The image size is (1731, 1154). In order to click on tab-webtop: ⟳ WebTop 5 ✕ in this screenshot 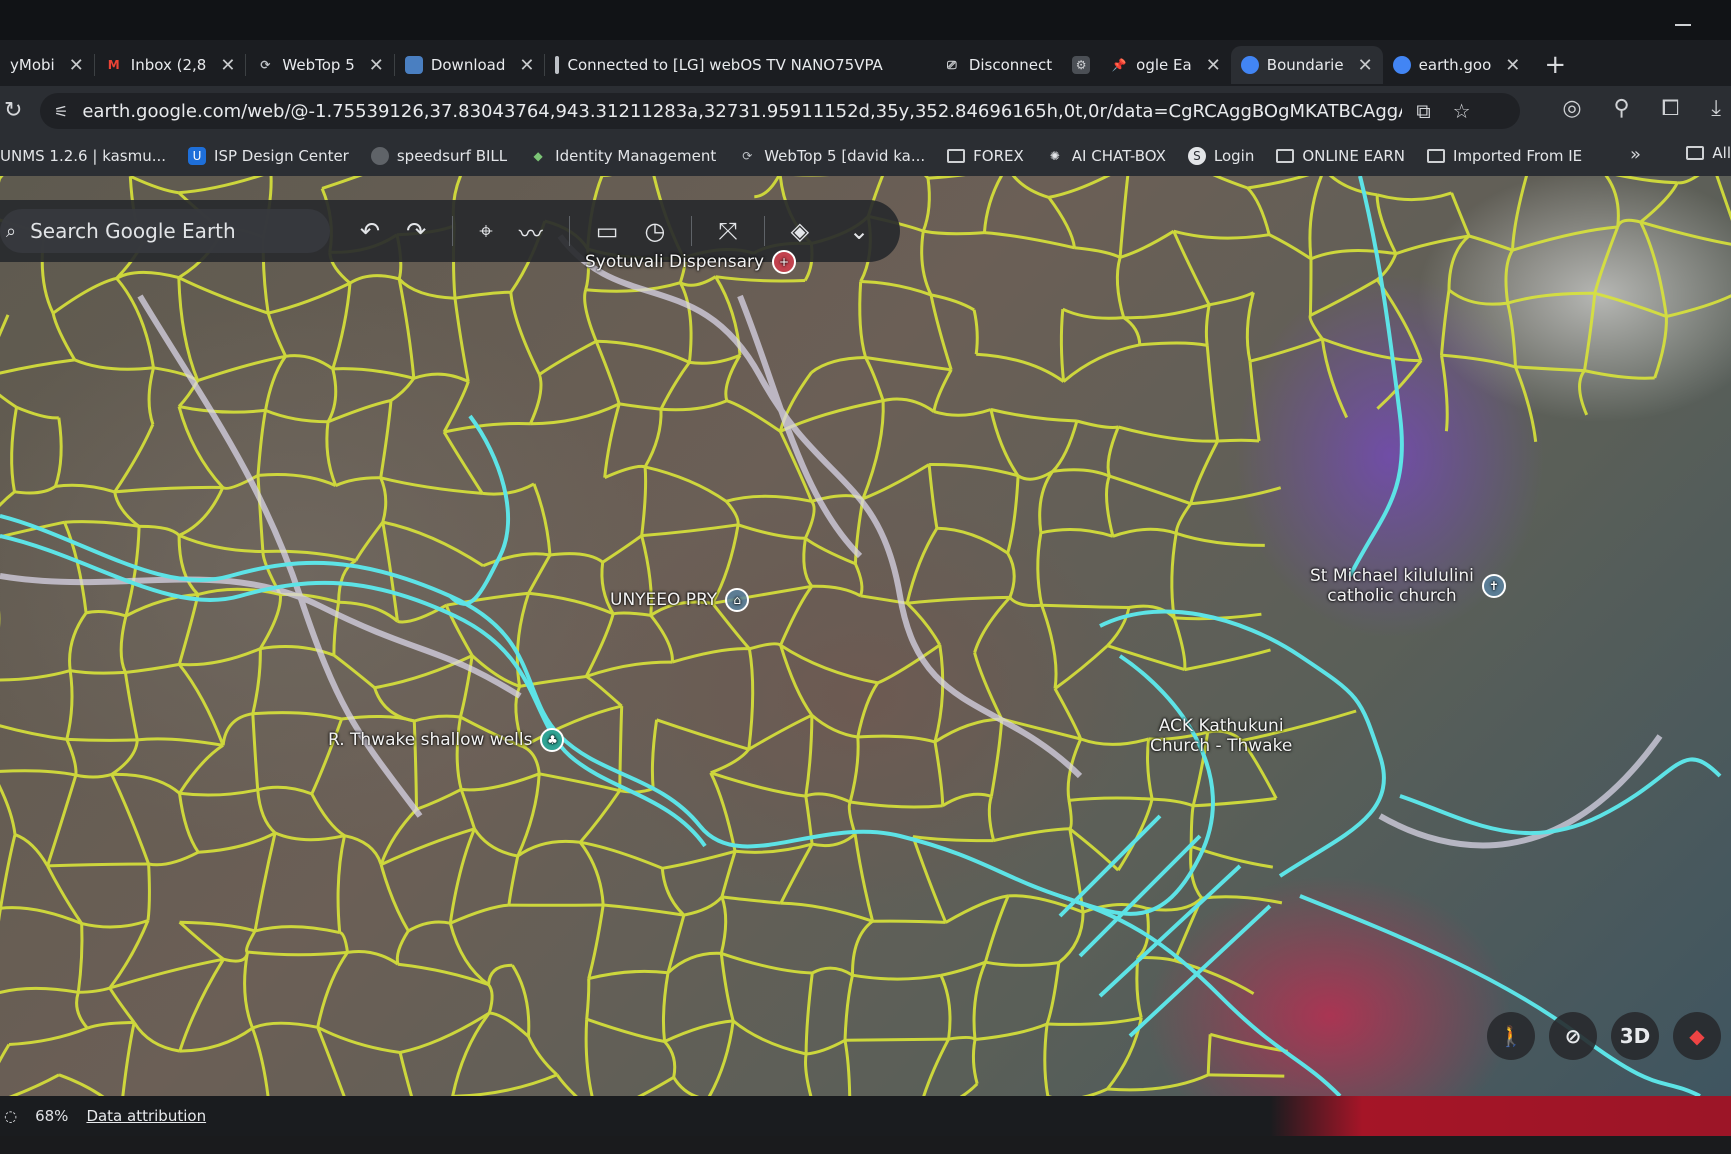, I will do `click(319, 65)`.